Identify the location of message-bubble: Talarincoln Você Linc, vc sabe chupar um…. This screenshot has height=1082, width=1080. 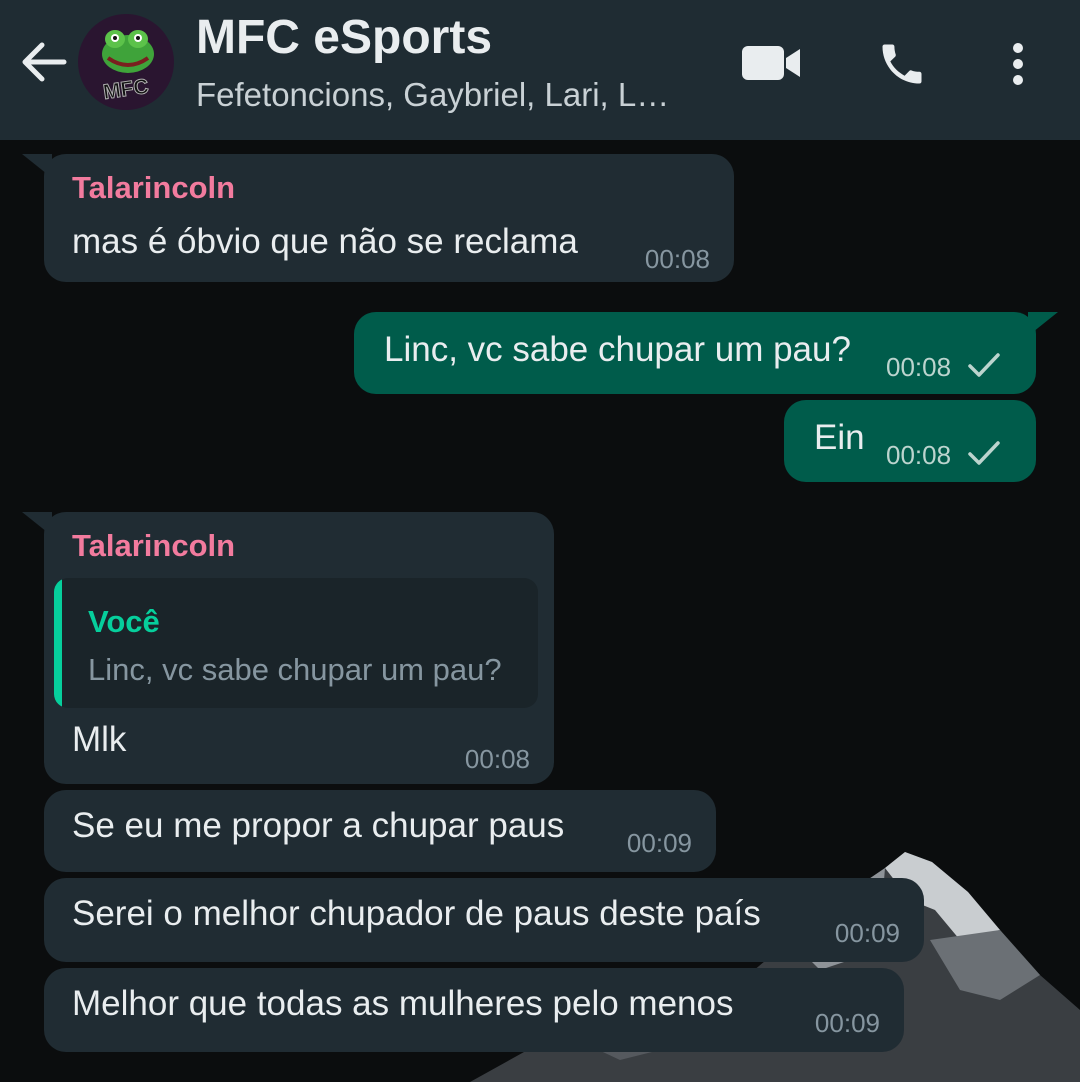
(288, 648).